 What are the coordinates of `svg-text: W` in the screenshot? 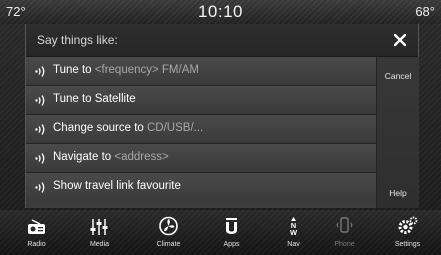 It's located at (294, 232).